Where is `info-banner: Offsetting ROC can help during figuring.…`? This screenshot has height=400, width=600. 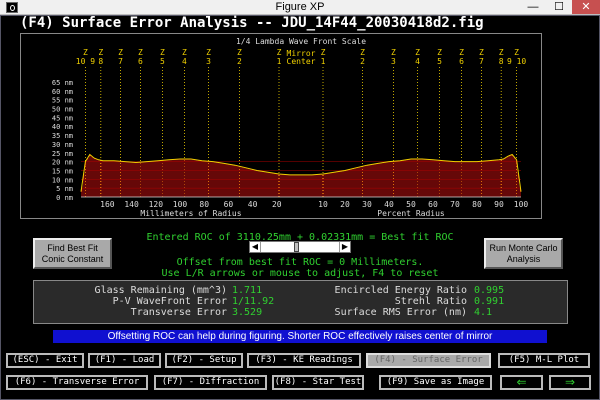 info-banner: Offsetting ROC can help during figuring.… is located at coordinates (300, 336).